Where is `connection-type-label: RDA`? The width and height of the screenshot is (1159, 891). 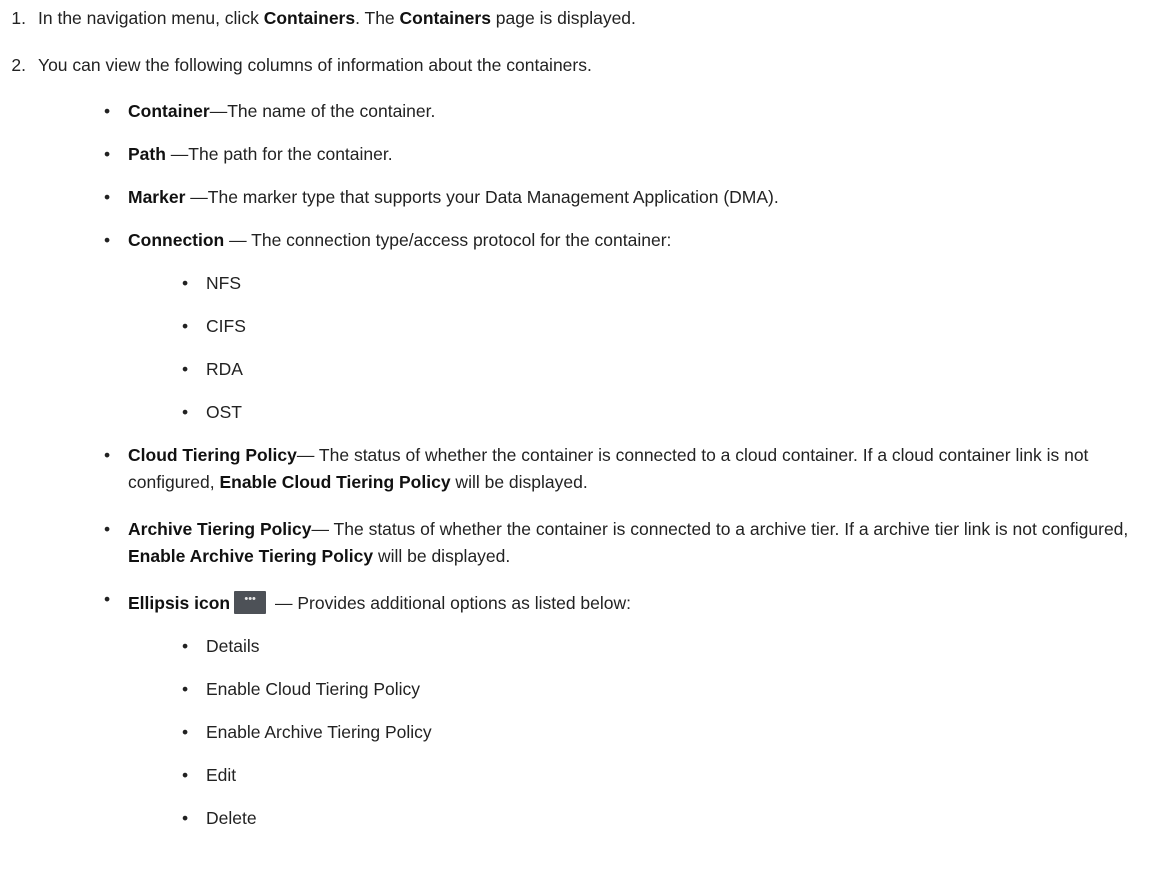
connection-type-label: RDA is located at coordinates (224, 369).